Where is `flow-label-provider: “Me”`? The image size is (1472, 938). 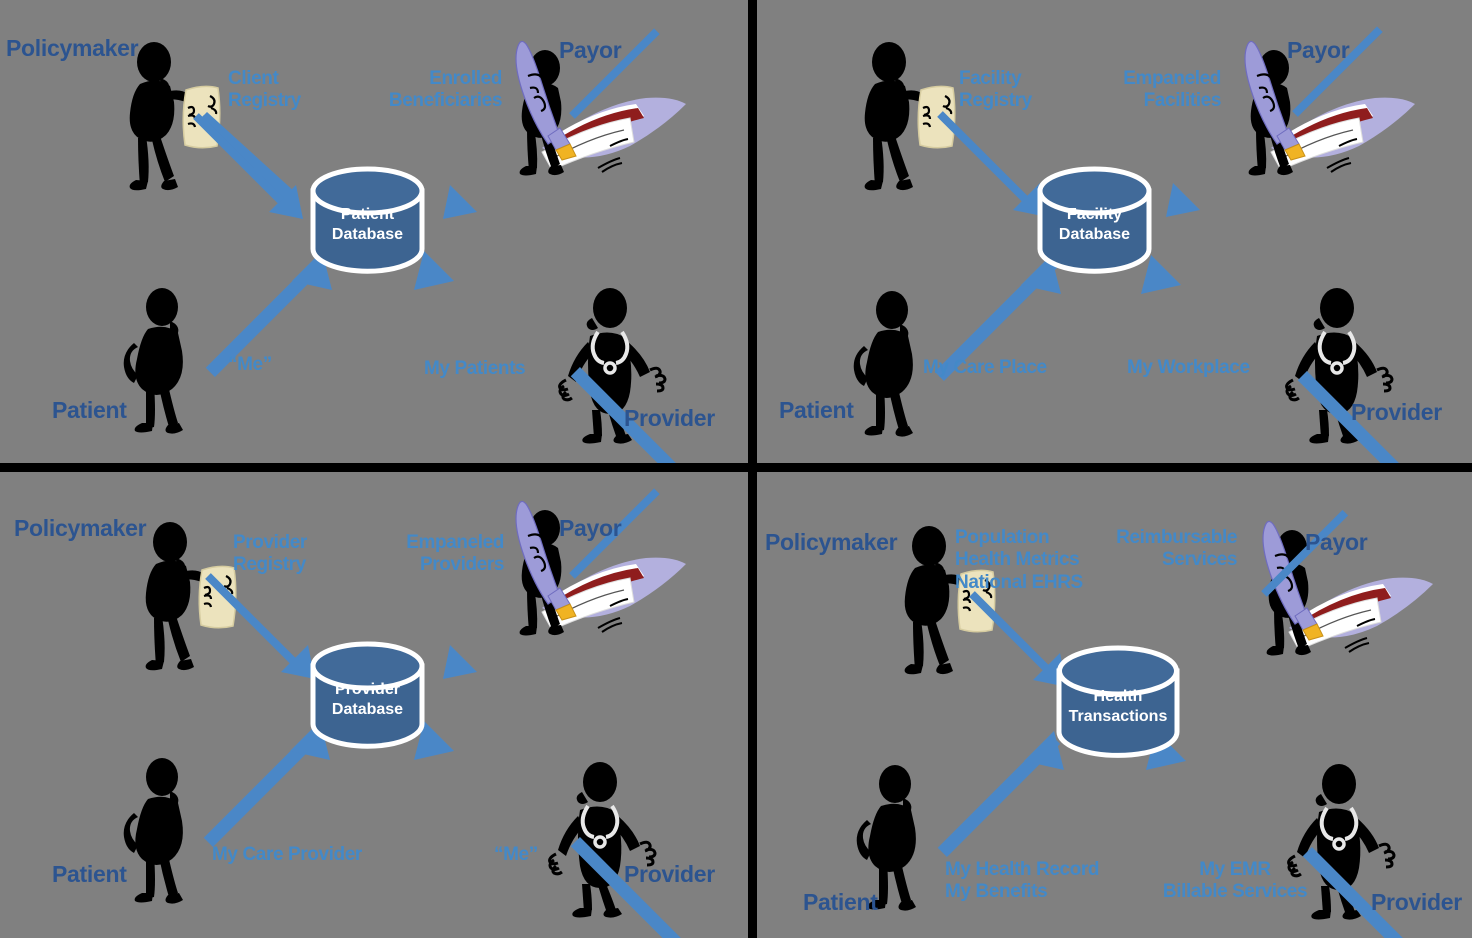
flow-label-provider: “Me” is located at coordinates (516, 855).